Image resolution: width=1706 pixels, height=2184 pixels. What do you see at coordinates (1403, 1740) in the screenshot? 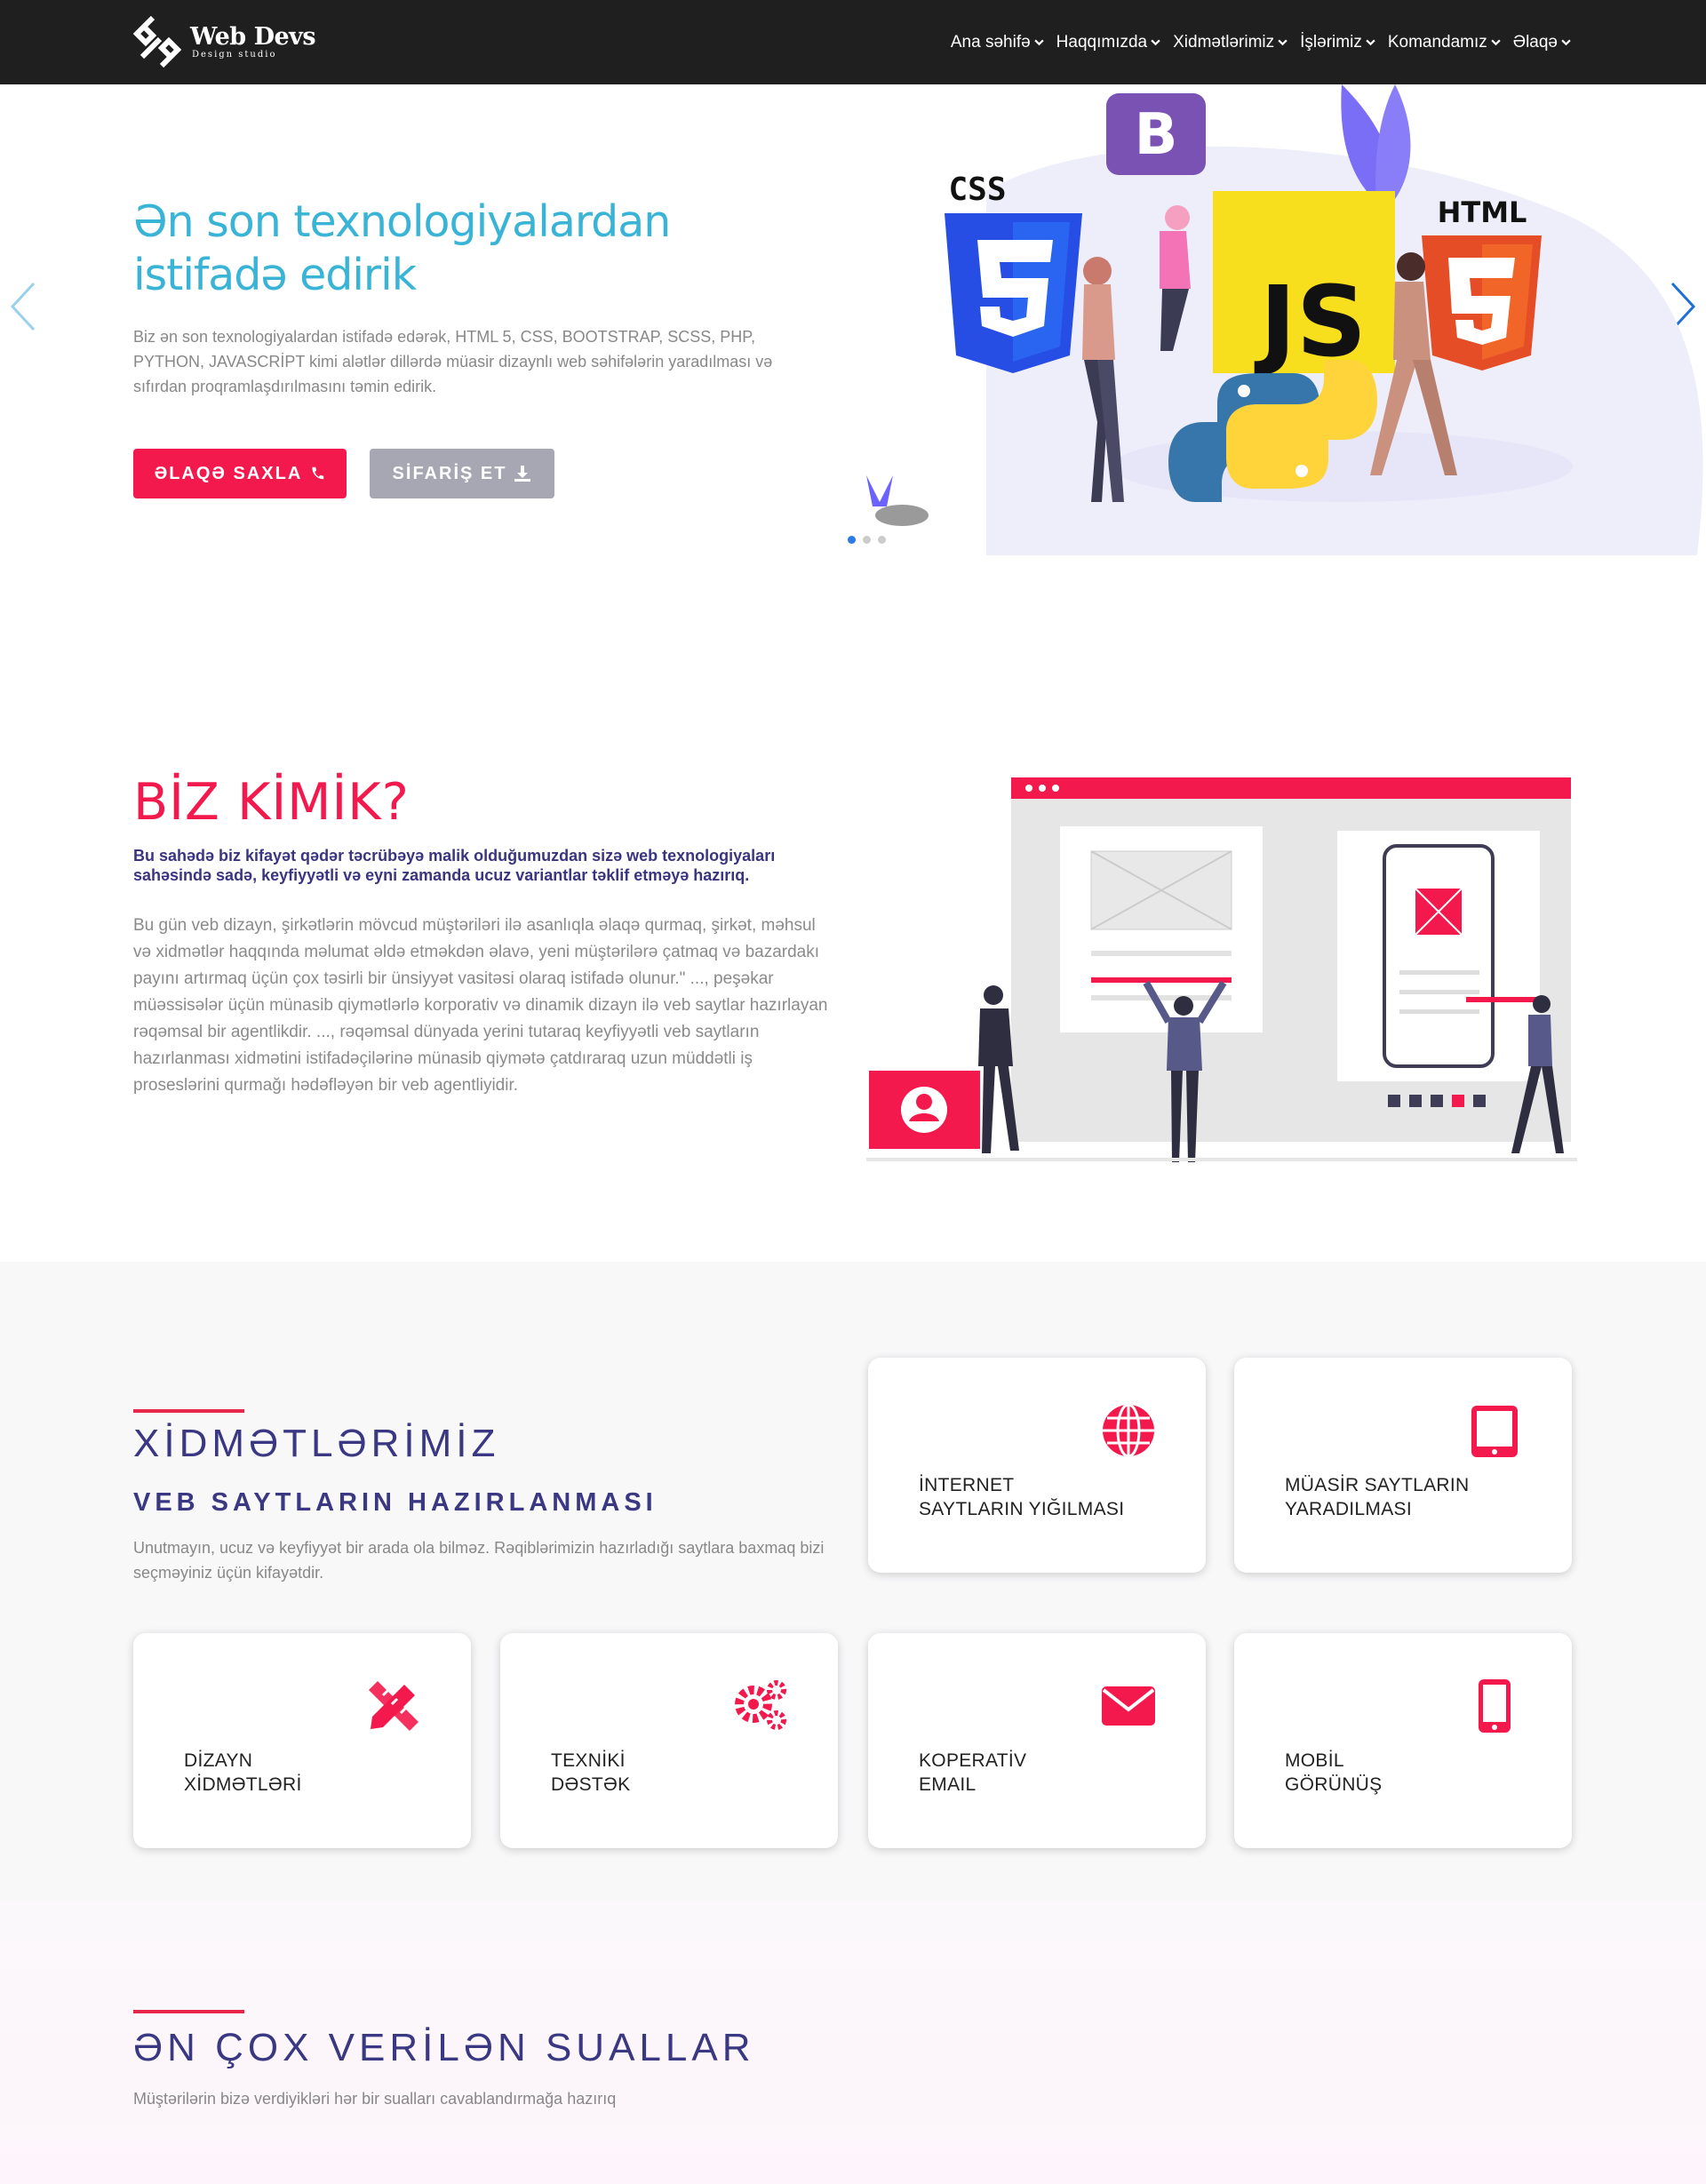
I see `service-card-mobile-view: MOBİL GÖRÜNÜŞ` at bounding box center [1403, 1740].